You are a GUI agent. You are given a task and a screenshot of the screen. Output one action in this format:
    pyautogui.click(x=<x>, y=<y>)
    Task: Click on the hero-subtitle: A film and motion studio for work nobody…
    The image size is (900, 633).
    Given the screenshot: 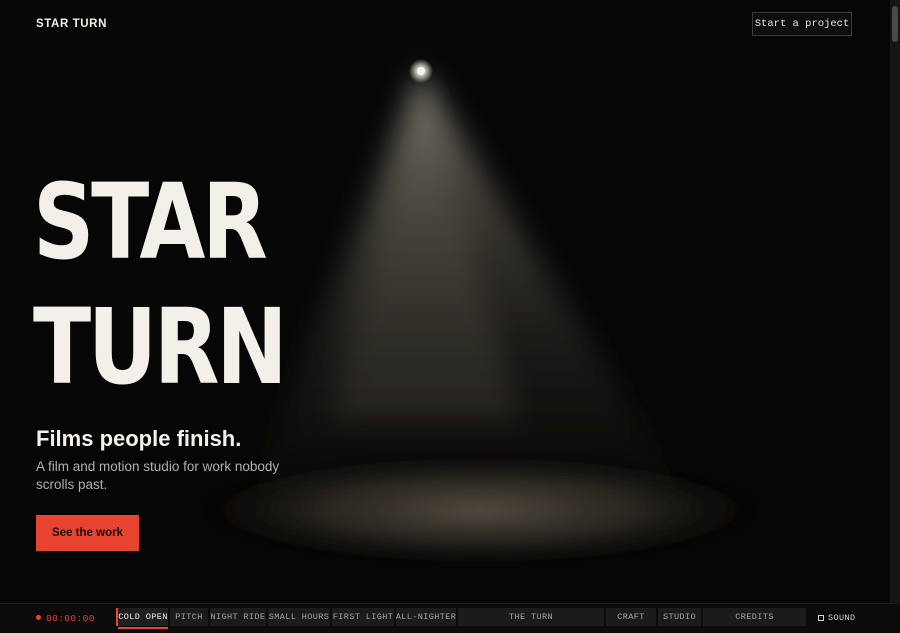 What is the action you would take?
    pyautogui.click(x=158, y=475)
    